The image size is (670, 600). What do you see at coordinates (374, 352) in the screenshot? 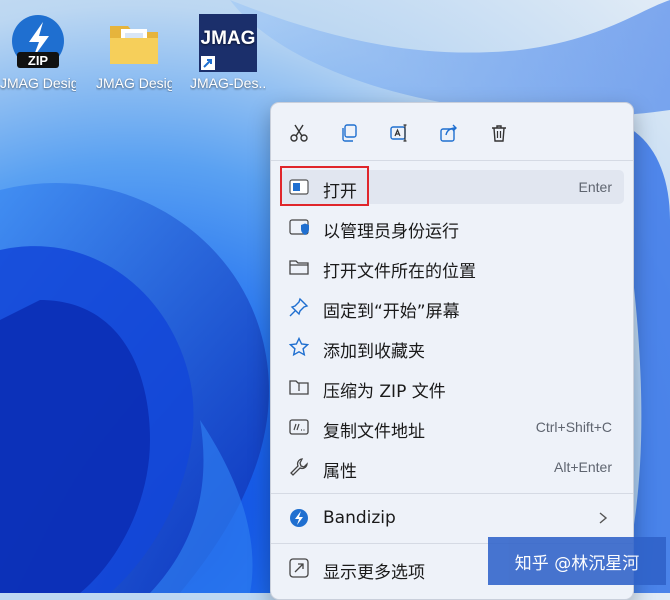
I see `menu-item-label: 添加到收藏夹` at bounding box center [374, 352].